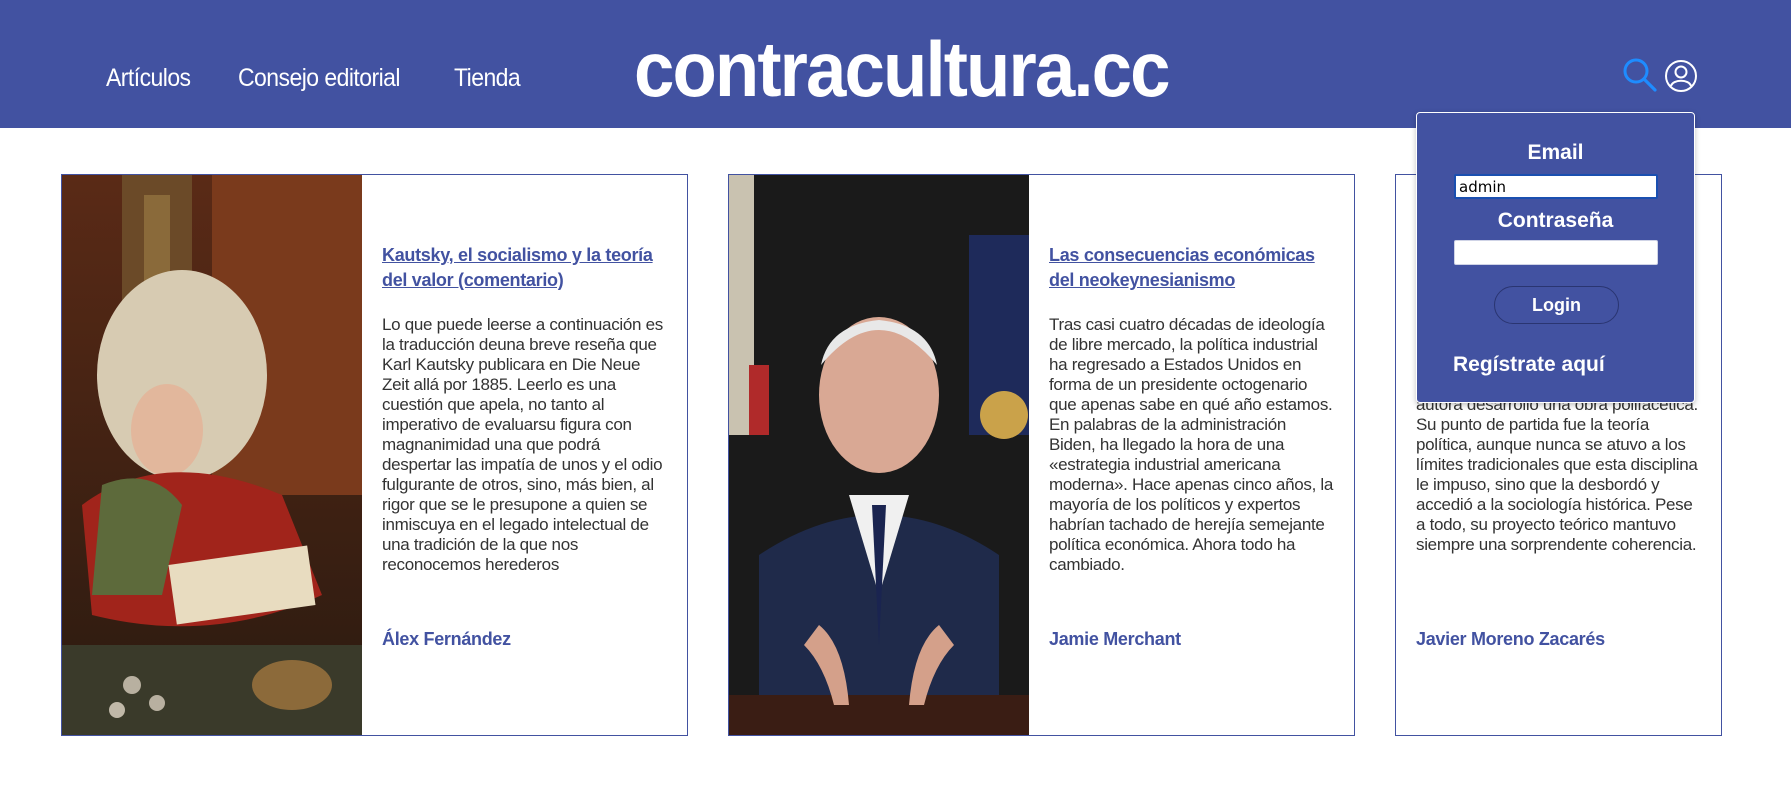 Image resolution: width=1791 pixels, height=787 pixels. What do you see at coordinates (487, 78) in the screenshot?
I see `nav-tienda: Tienda` at bounding box center [487, 78].